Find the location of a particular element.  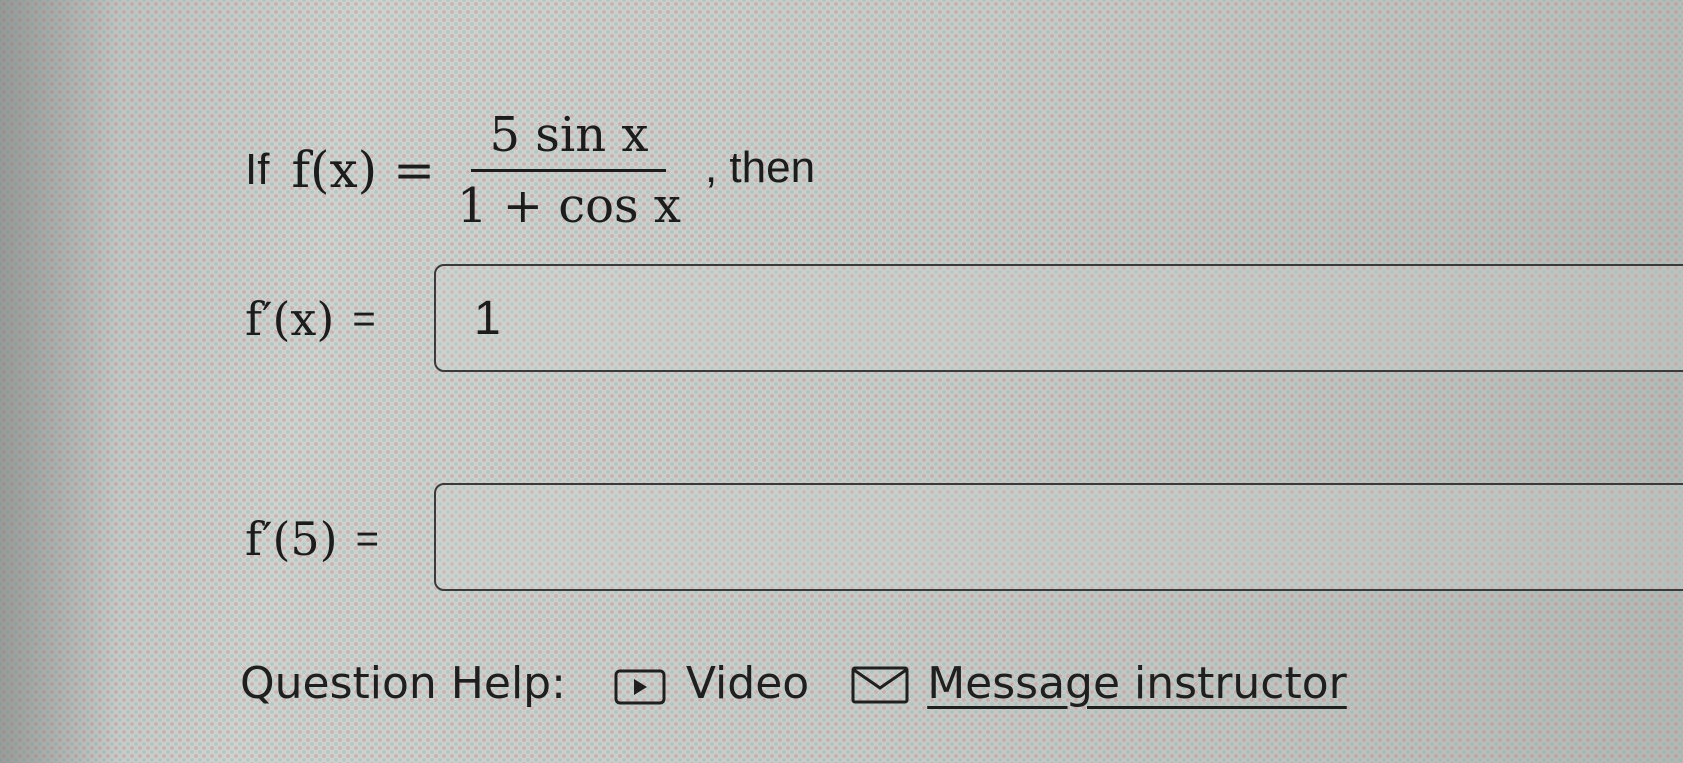

function-fraction: 5 sin x 1 + cos x is located at coordinates (569, 170).